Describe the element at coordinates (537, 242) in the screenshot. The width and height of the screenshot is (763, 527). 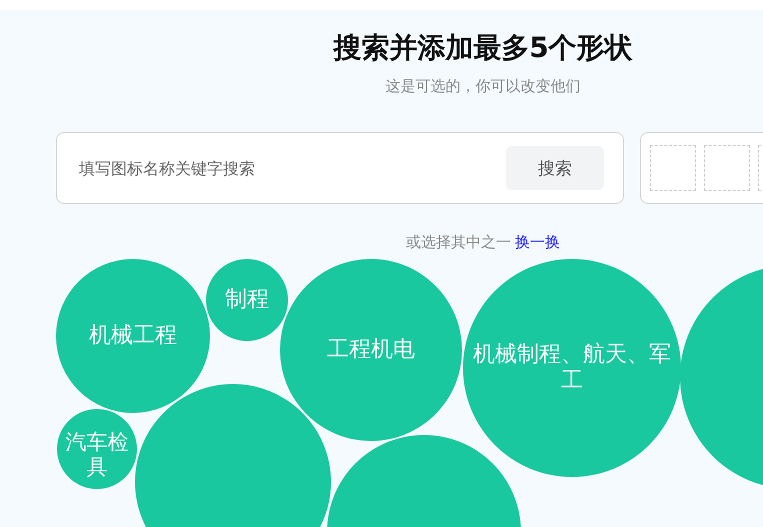
I see `shuffle-link: 换一换` at that location.